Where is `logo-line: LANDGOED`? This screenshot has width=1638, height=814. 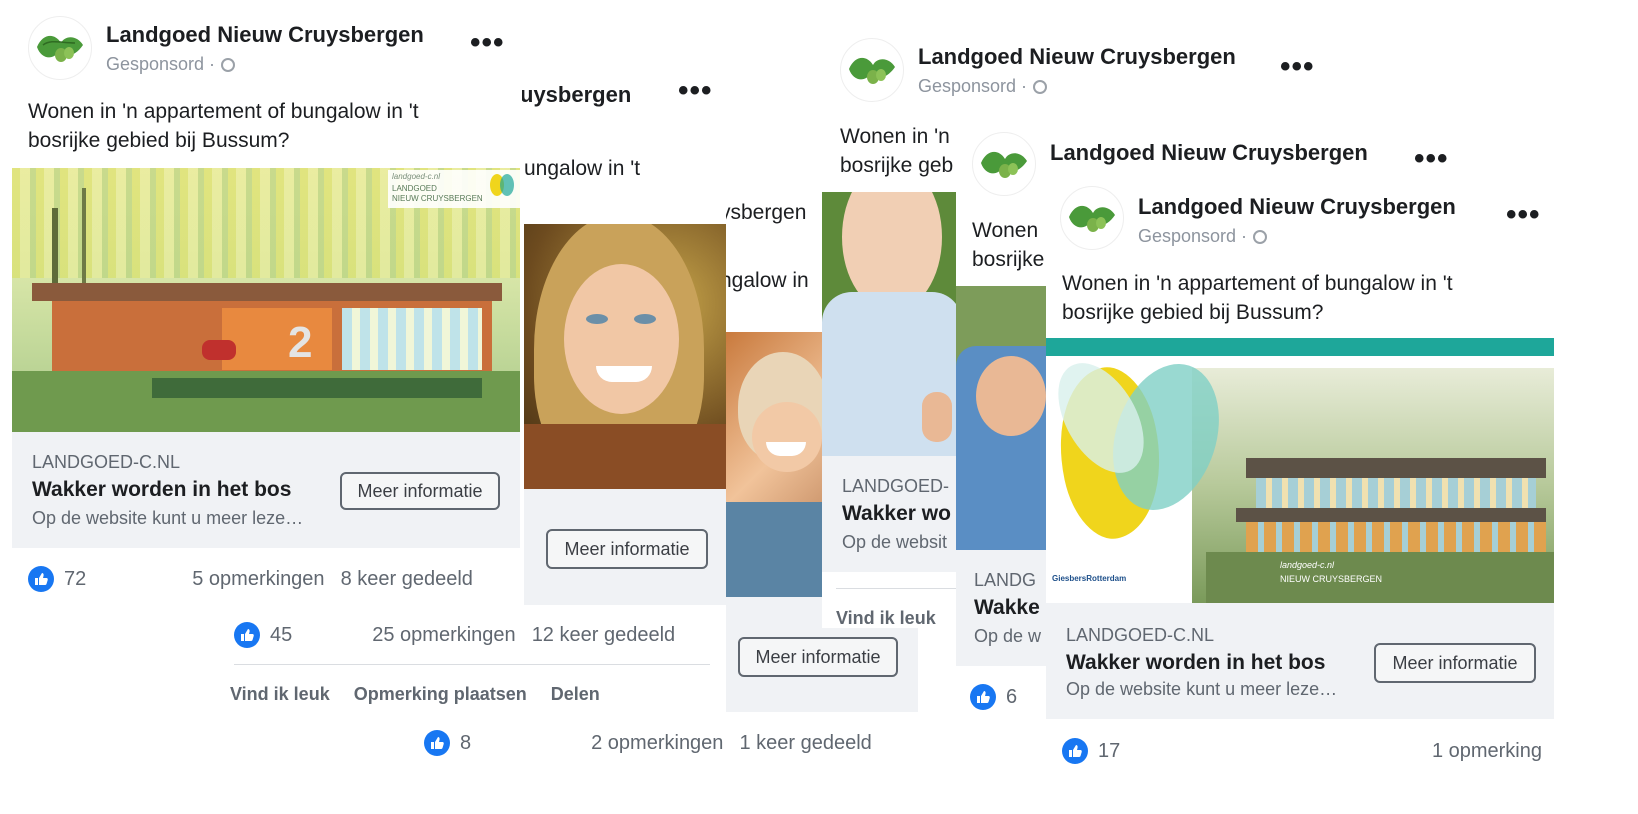
logo-line: LANDGOED is located at coordinates (414, 188).